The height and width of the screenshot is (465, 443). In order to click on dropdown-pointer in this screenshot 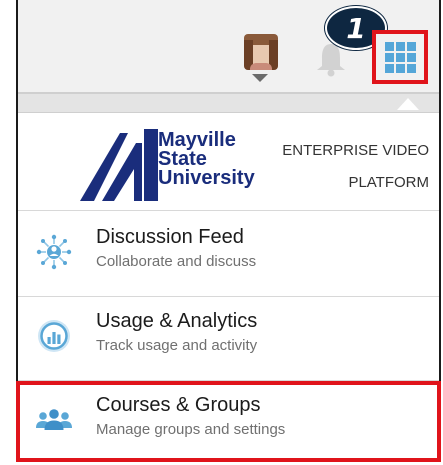, I will do `click(408, 104)`.